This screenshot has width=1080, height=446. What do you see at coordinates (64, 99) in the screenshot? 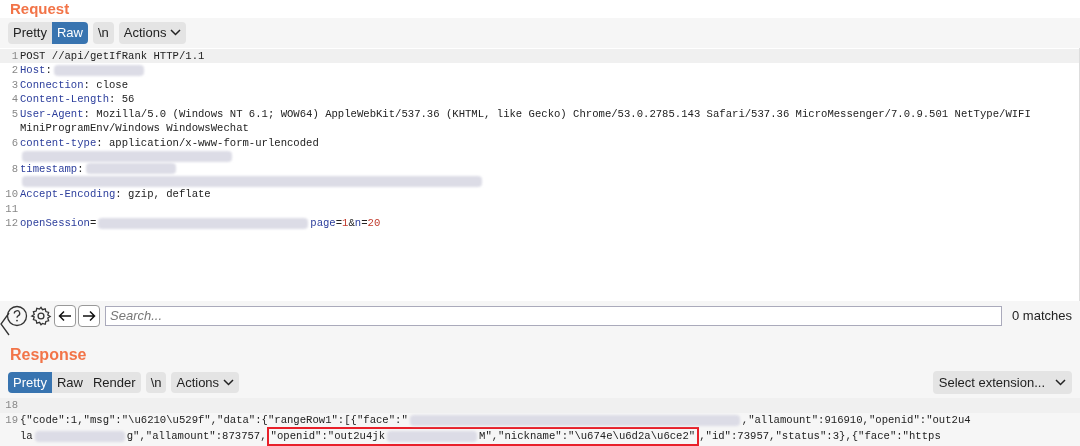
I see `header-name: Content-Length` at bounding box center [64, 99].